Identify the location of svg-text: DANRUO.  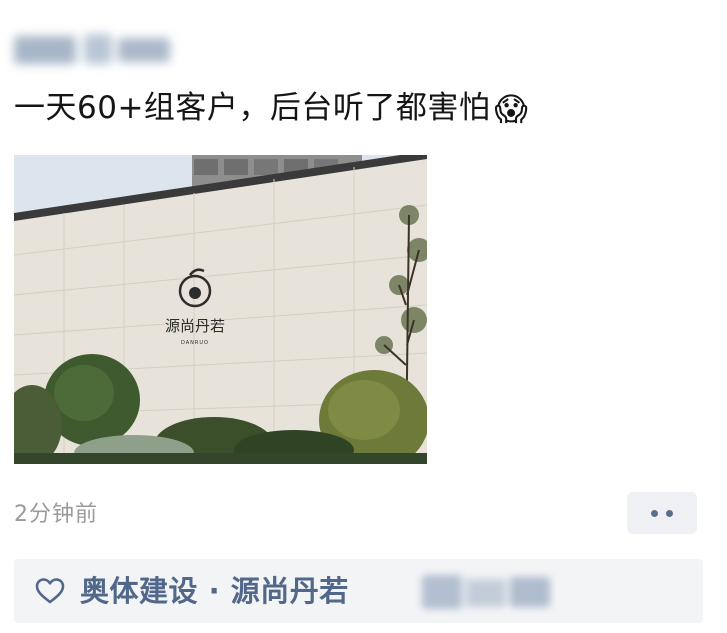
(195, 343).